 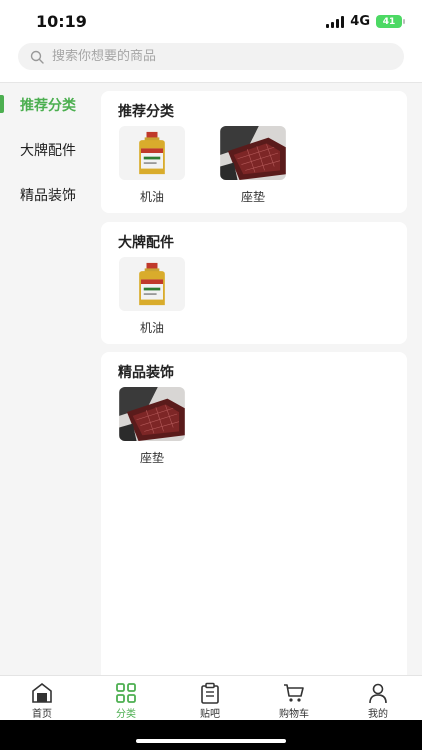 I want to click on tab-label: 购物车, so click(x=294, y=714).